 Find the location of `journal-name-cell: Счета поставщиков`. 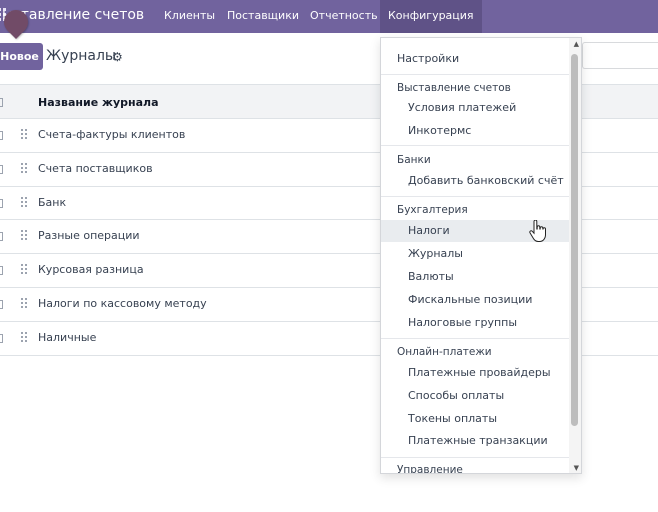

journal-name-cell: Счета поставщиков is located at coordinates (95, 168).